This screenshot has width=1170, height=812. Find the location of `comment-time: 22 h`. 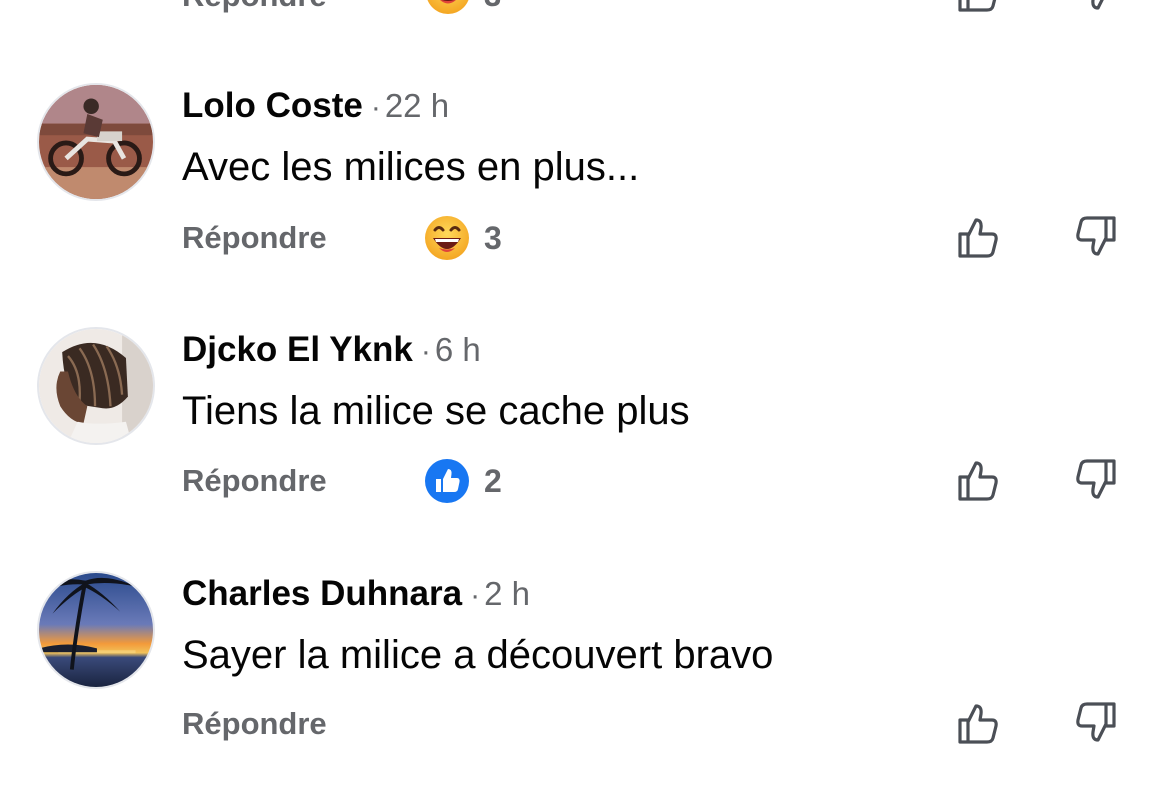

comment-time: 22 h is located at coordinates (417, 105).